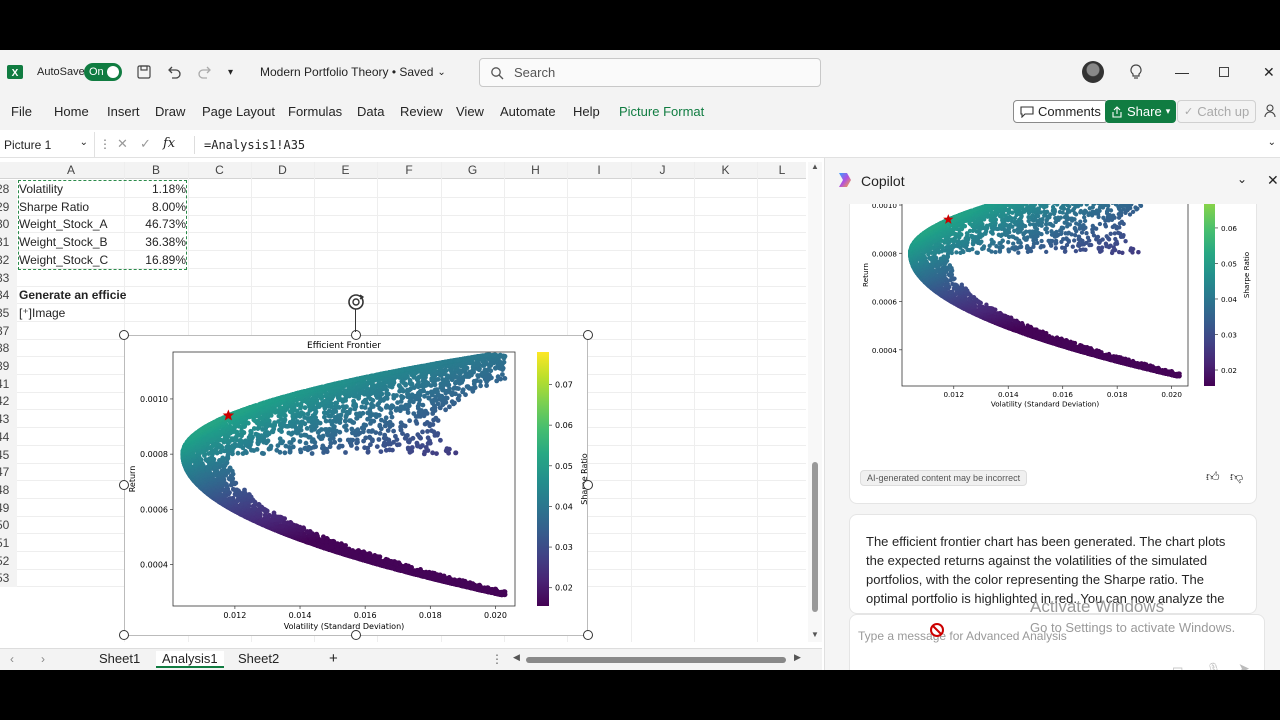 This screenshot has height=720, width=1280. What do you see at coordinates (781, 170) in the screenshot?
I see `column-header-l: L` at bounding box center [781, 170].